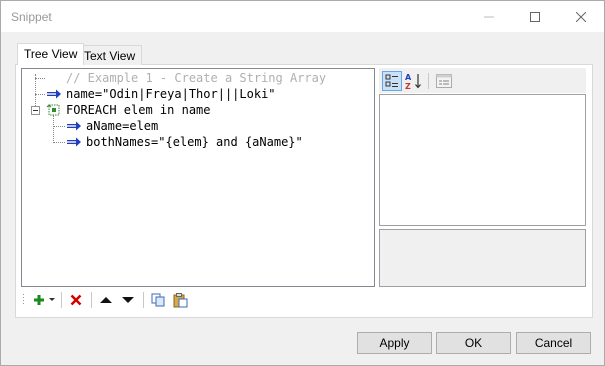 The width and height of the screenshot is (605, 366). Describe the element at coordinates (138, 110) in the screenshot. I see `tree-node-label: FOREACH elem in name` at that location.